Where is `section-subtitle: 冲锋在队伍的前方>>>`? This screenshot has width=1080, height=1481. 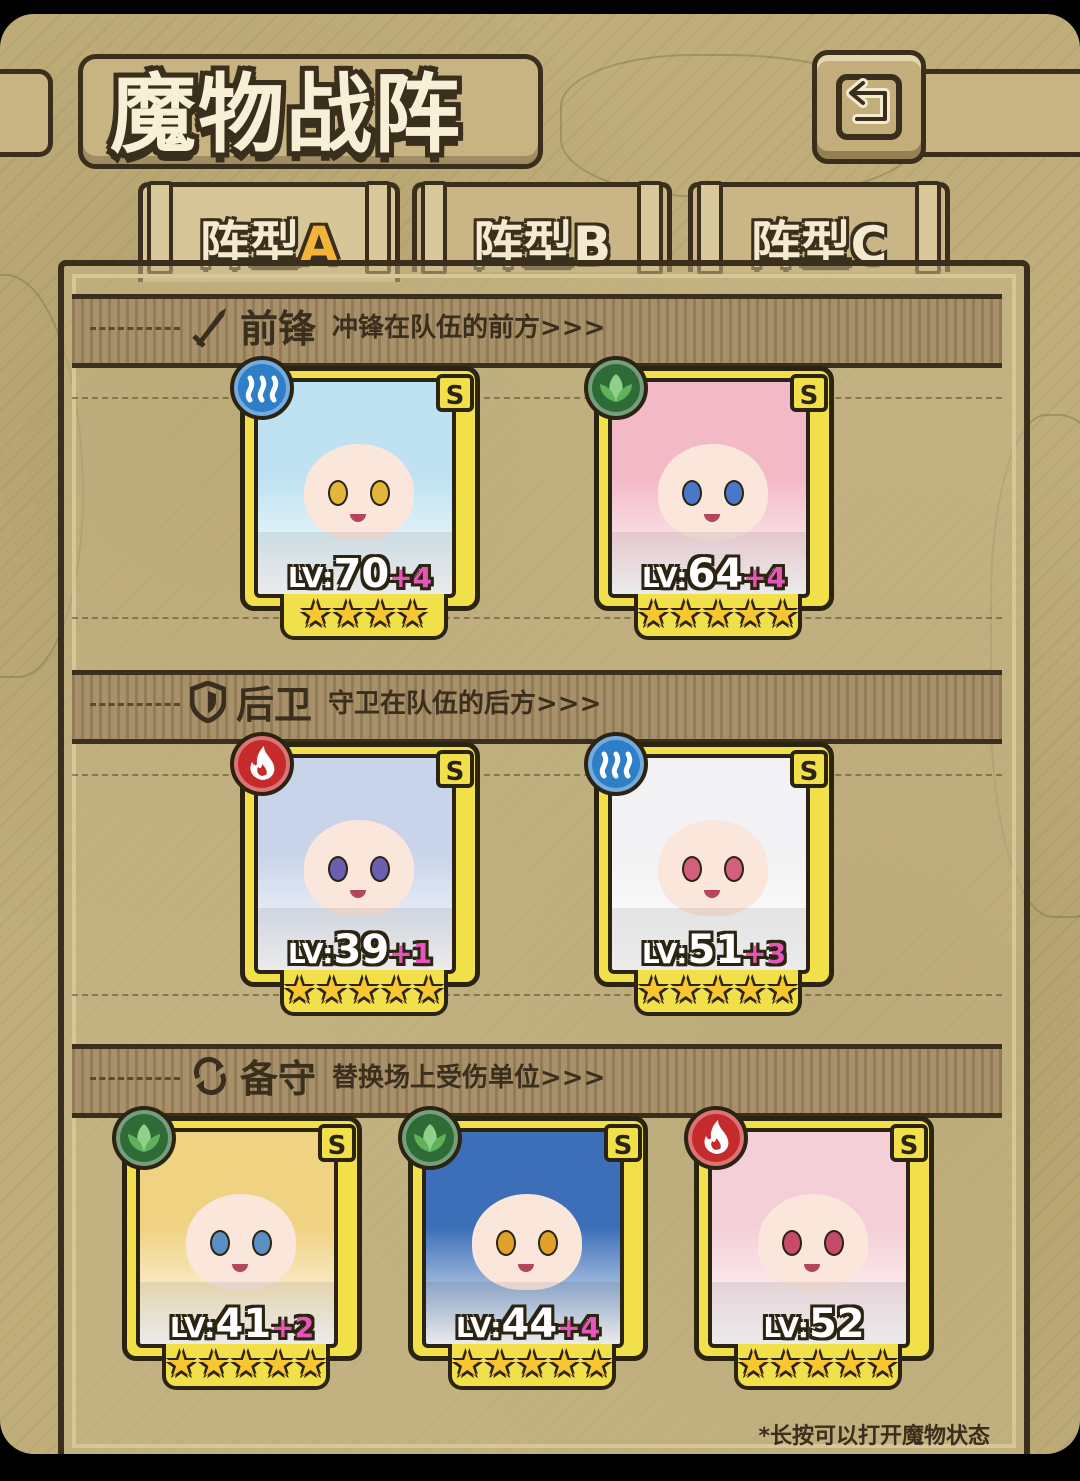 section-subtitle: 冲锋在队伍的前方>>> is located at coordinates (469, 328).